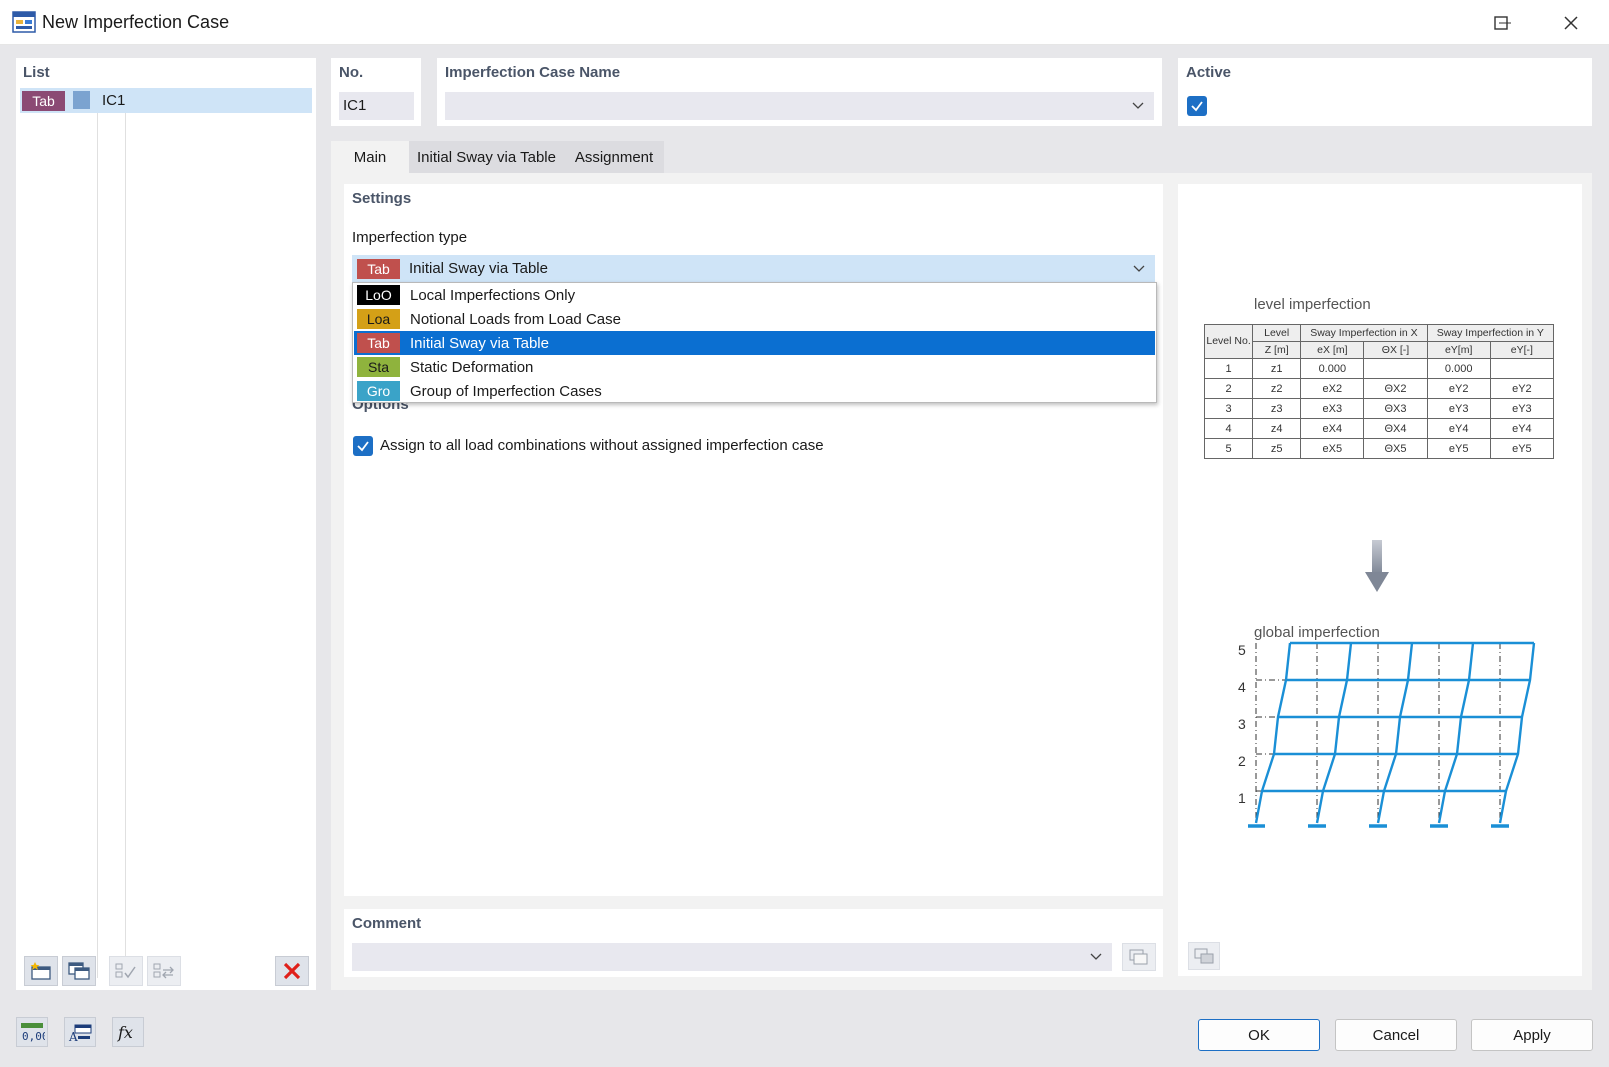  I want to click on level-number: 5, so click(1242, 650).